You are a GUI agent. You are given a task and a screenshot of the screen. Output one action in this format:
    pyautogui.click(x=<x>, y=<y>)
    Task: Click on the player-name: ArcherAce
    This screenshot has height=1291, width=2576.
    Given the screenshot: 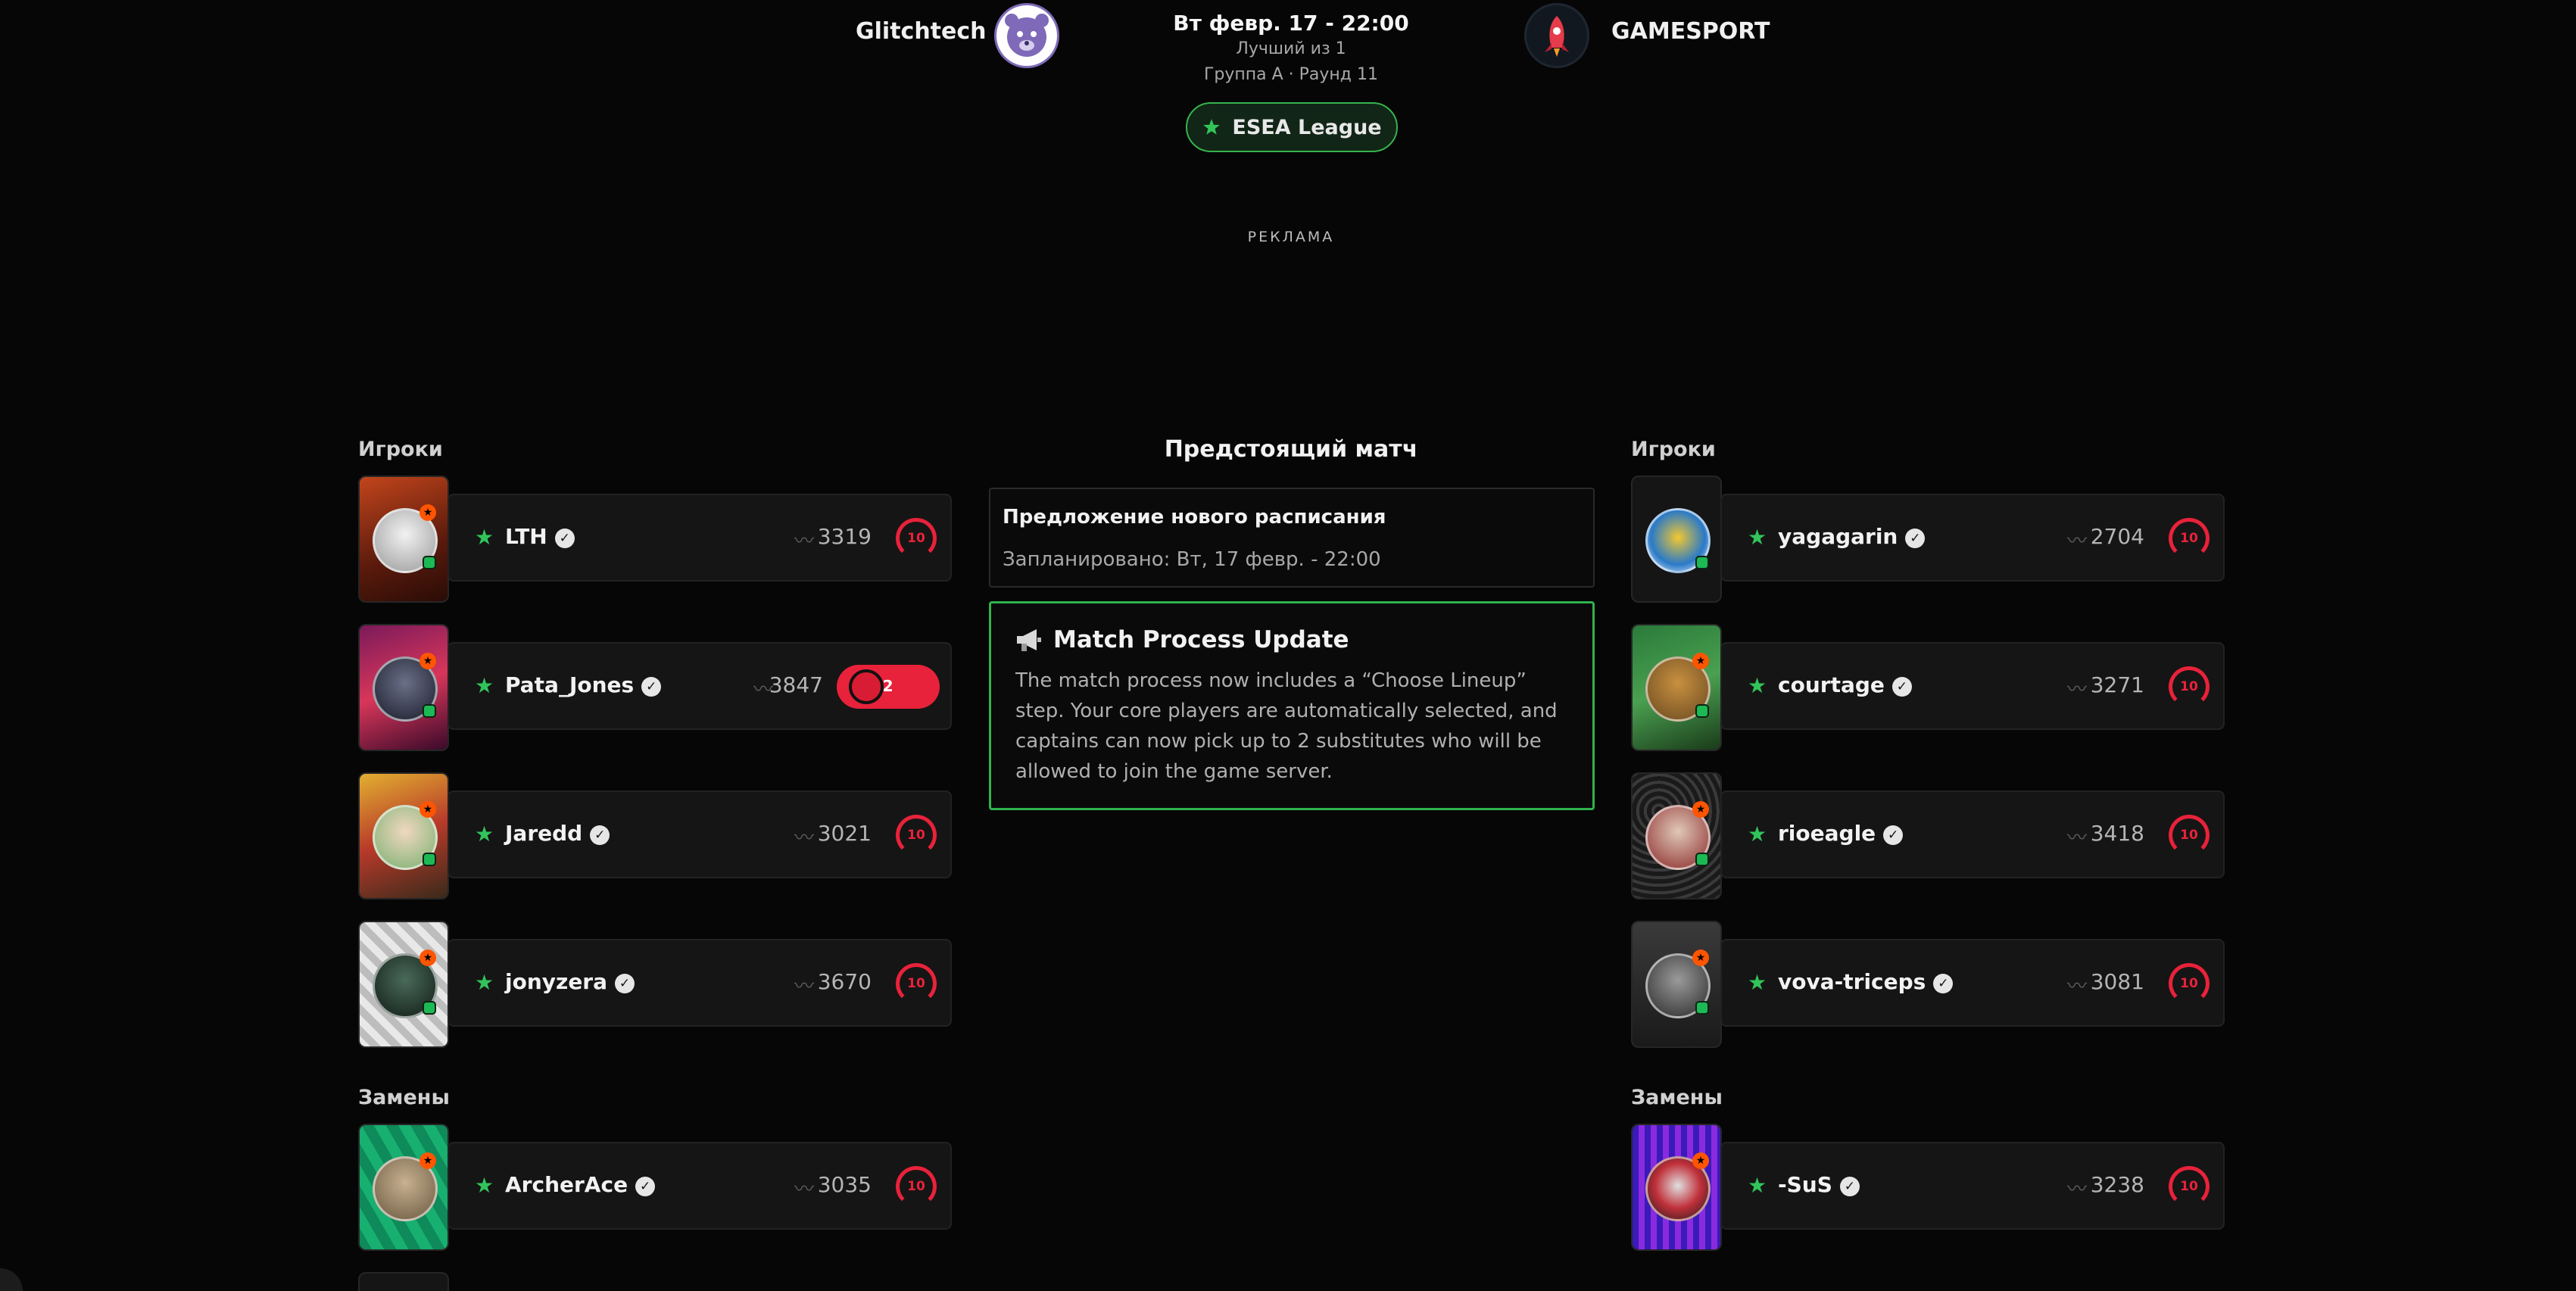 What is the action you would take?
    pyautogui.click(x=566, y=1184)
    